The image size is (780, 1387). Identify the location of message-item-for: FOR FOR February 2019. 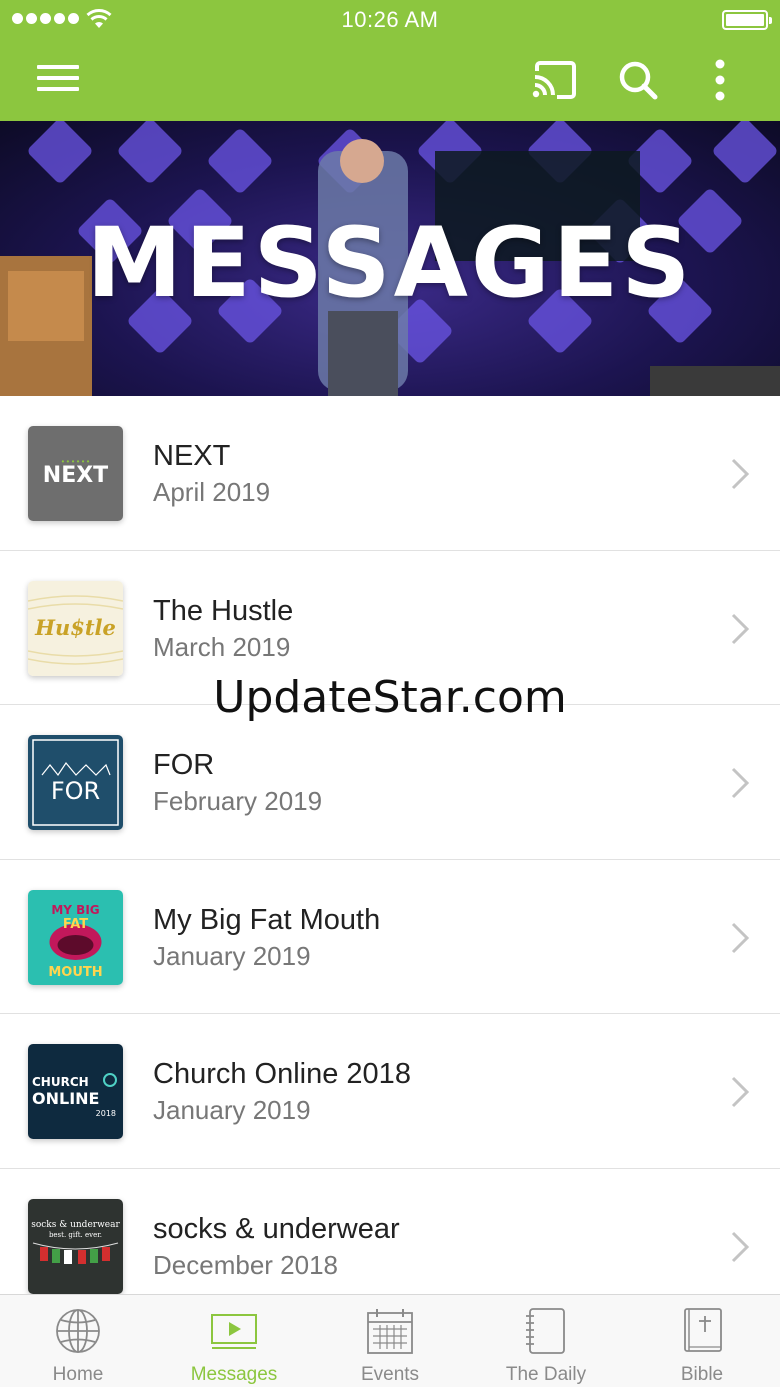
(390, 782).